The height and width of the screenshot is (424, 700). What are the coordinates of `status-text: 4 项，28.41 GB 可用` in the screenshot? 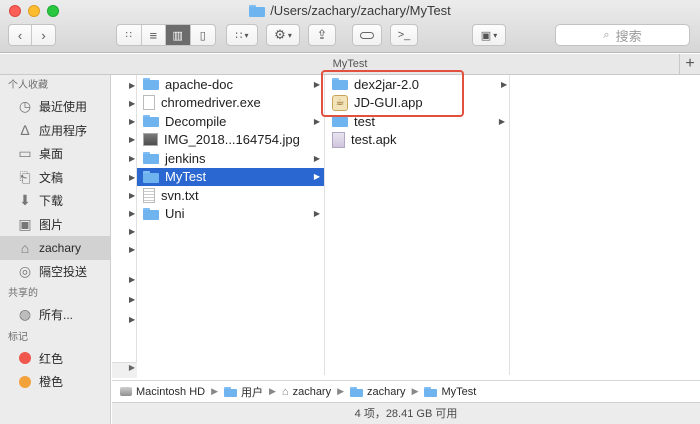 It's located at (406, 414).